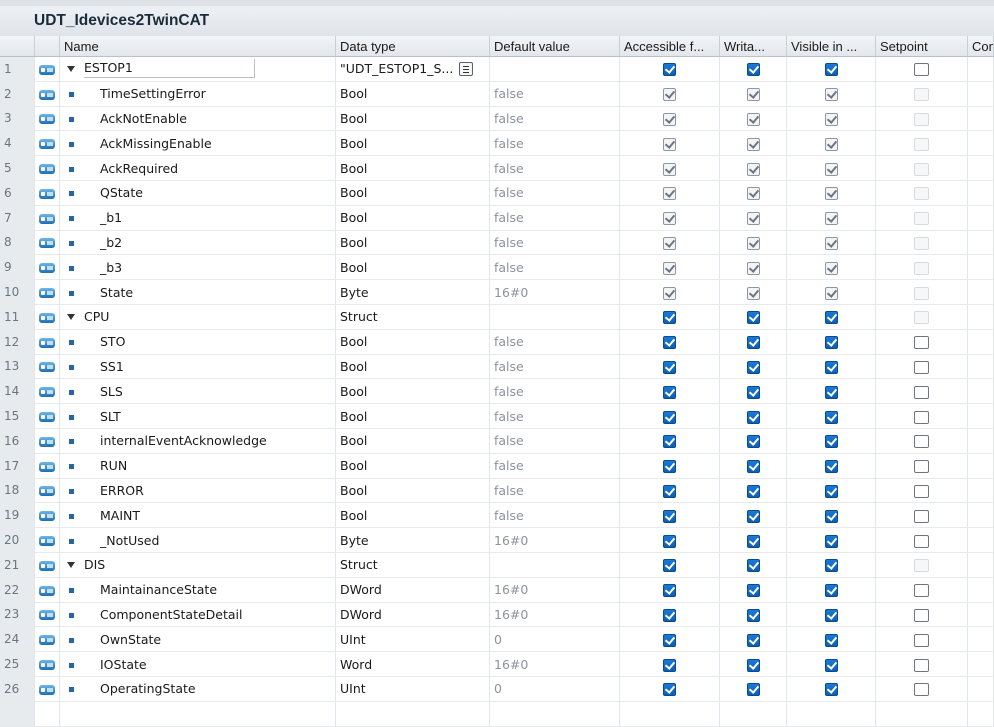 The image size is (994, 727). I want to click on add-new-row, so click(497, 714).